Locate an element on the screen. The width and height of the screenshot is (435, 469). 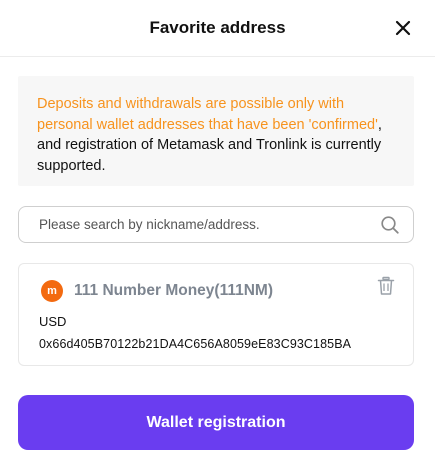
close-icon is located at coordinates (403, 28).